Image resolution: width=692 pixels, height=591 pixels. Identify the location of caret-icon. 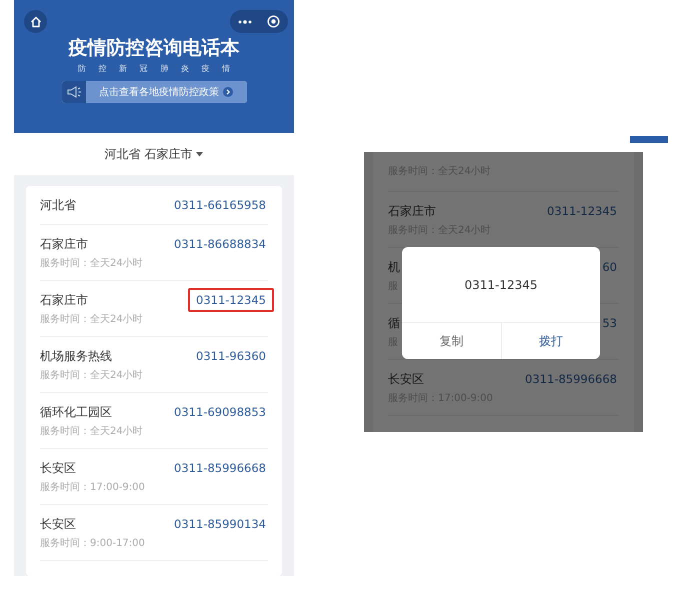
(200, 154).